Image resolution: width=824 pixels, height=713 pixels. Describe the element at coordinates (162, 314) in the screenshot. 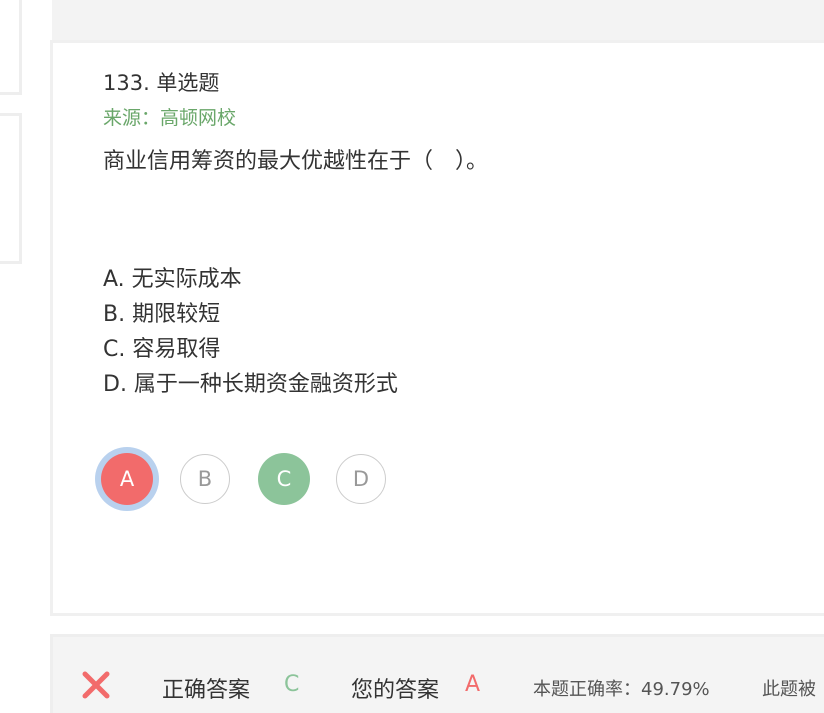

I see `option-b: B. 期限较短` at that location.